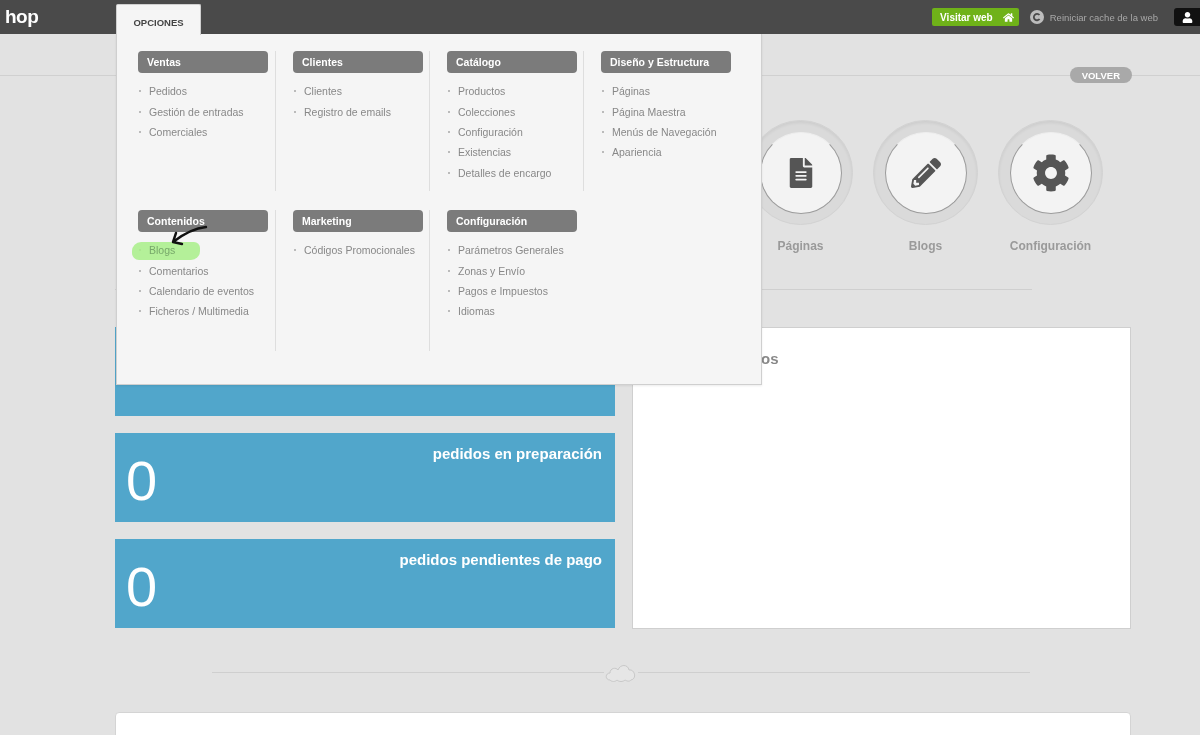  What do you see at coordinates (1008, 17) in the screenshot?
I see `home-icon` at bounding box center [1008, 17].